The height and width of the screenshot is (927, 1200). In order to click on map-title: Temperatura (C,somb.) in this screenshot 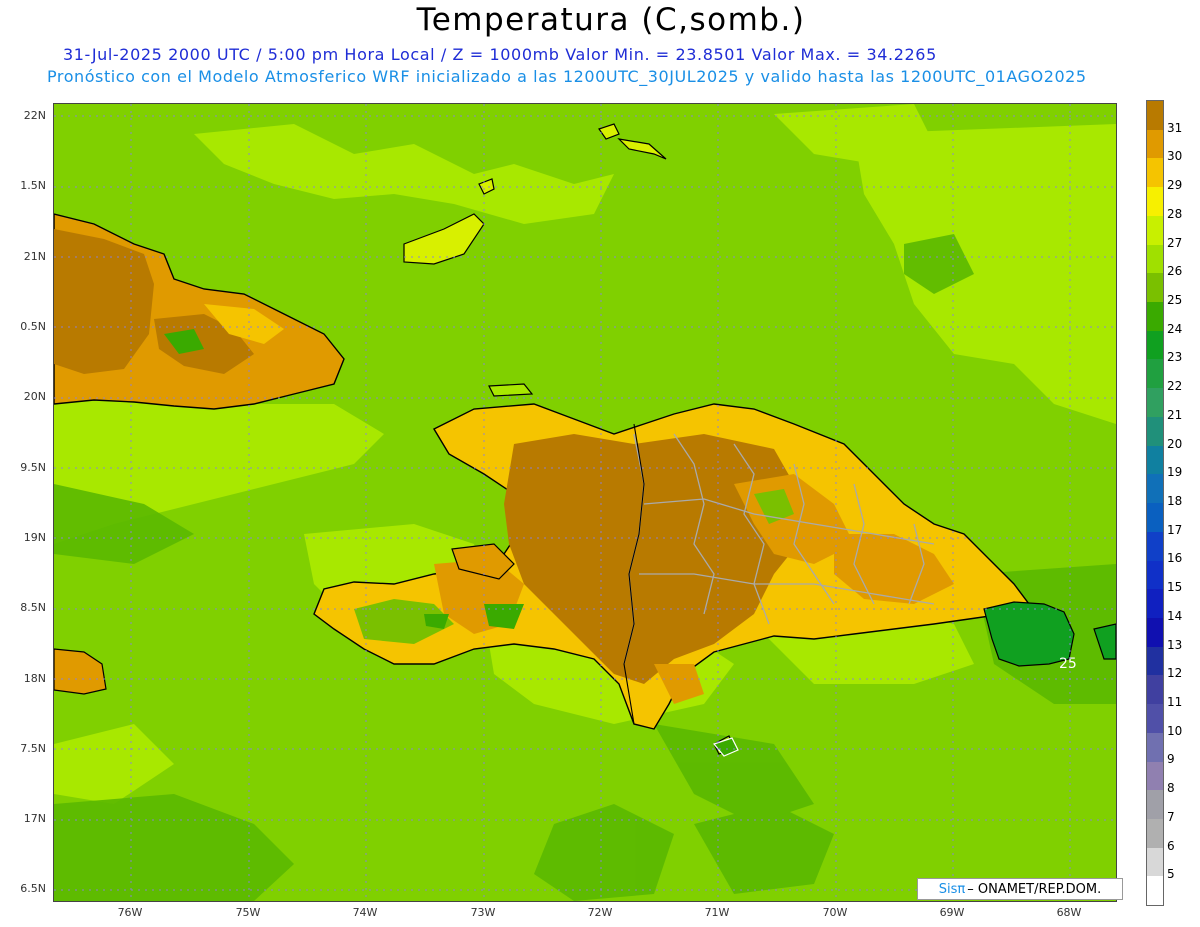, I will do `click(611, 20)`.